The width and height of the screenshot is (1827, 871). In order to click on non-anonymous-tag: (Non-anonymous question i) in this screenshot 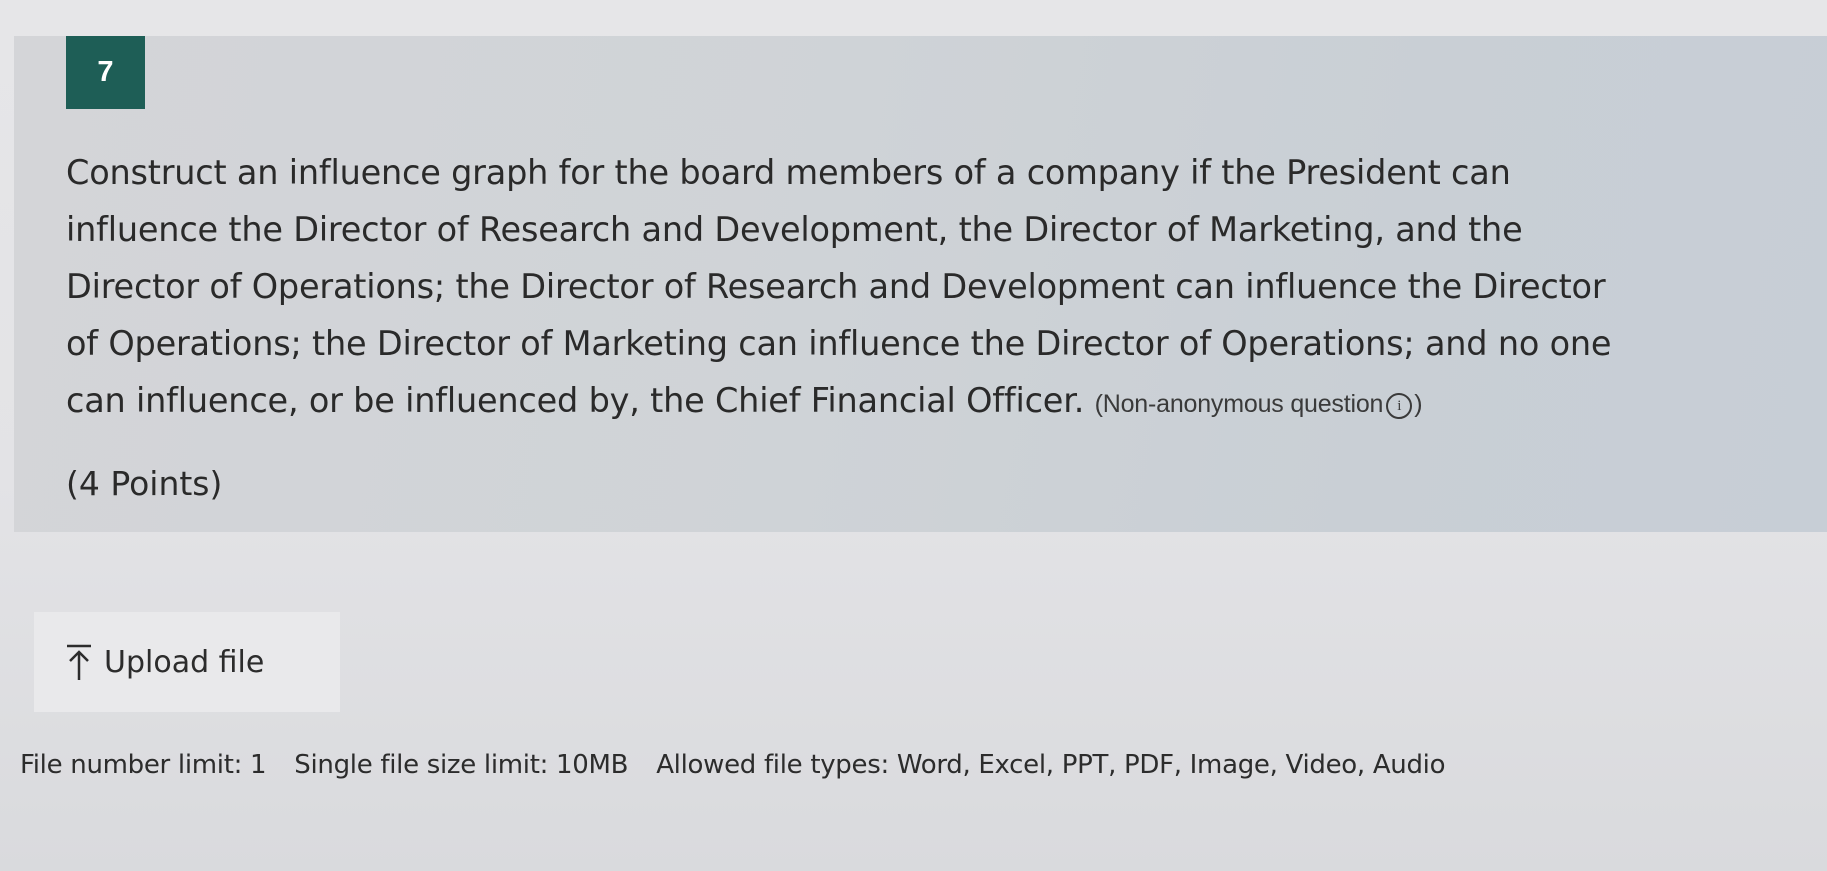, I will do `click(1258, 404)`.